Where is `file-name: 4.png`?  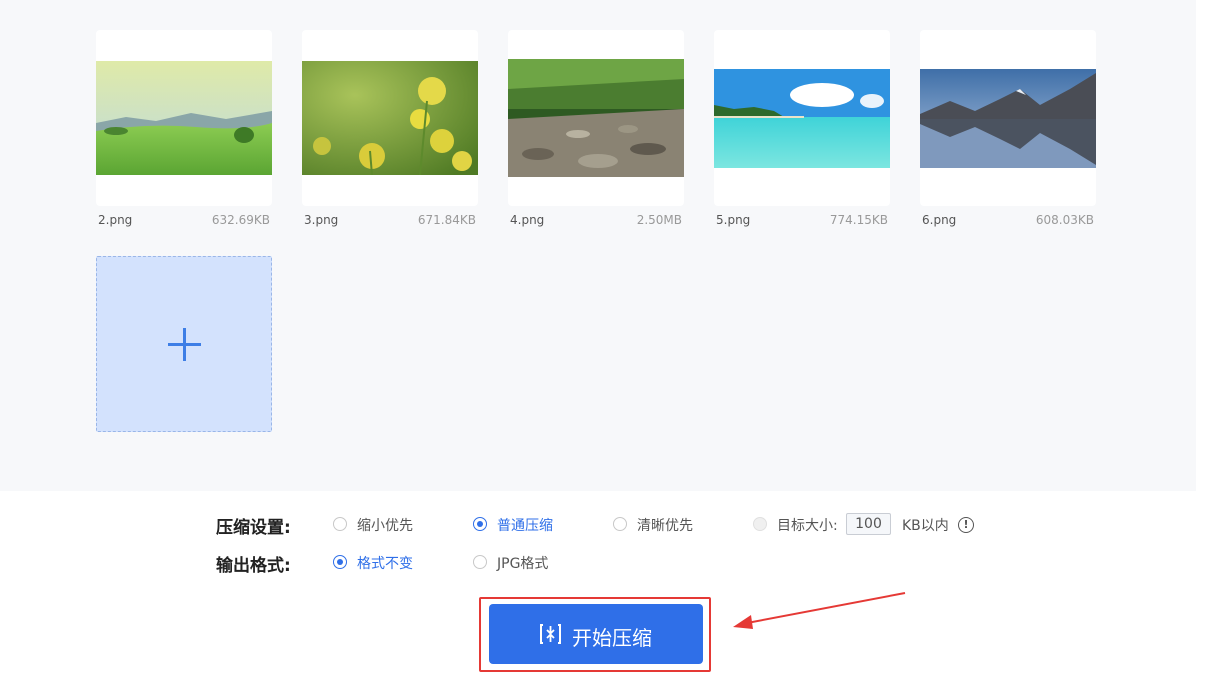
file-name: 4.png is located at coordinates (527, 220).